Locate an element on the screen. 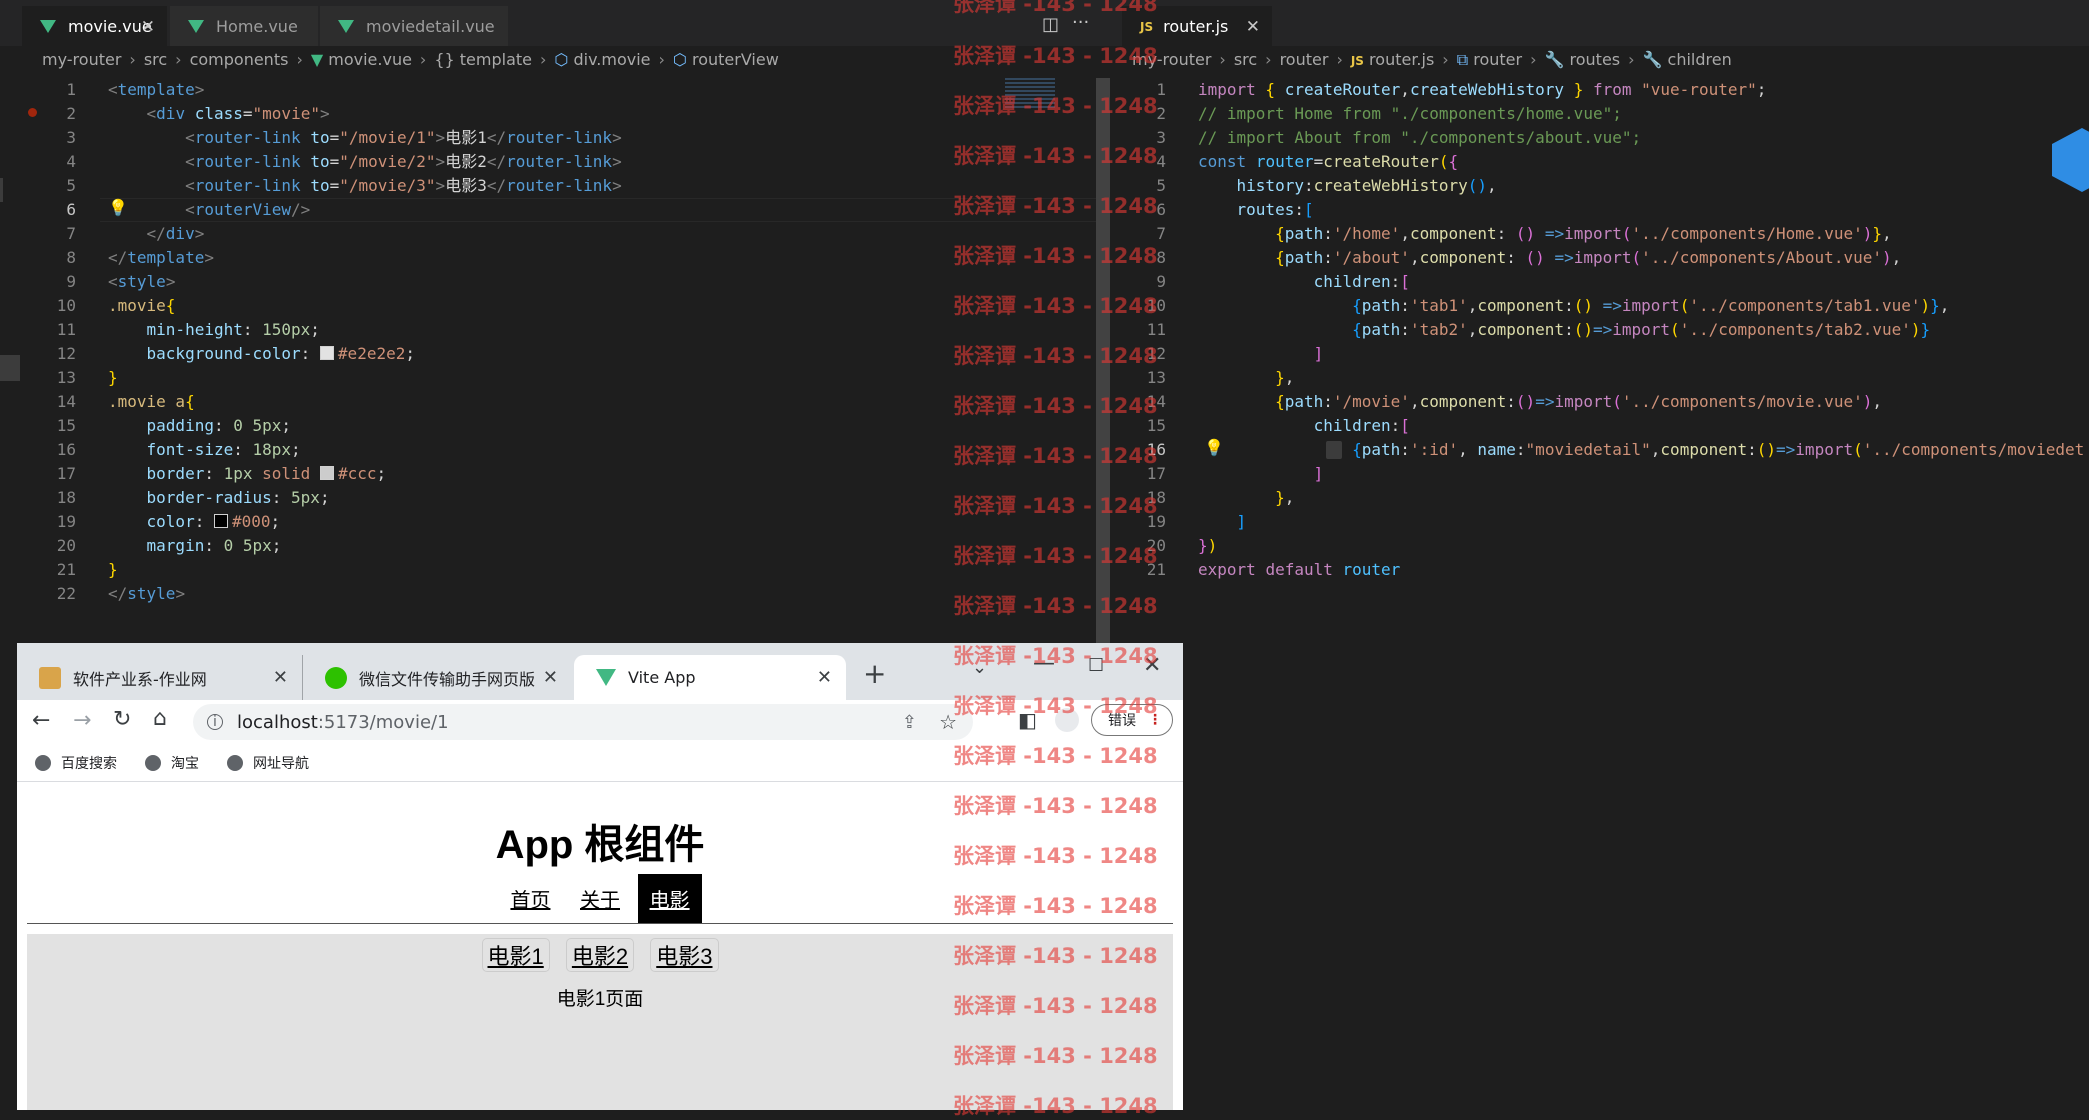  line-number: 8 is located at coordinates (71, 257).